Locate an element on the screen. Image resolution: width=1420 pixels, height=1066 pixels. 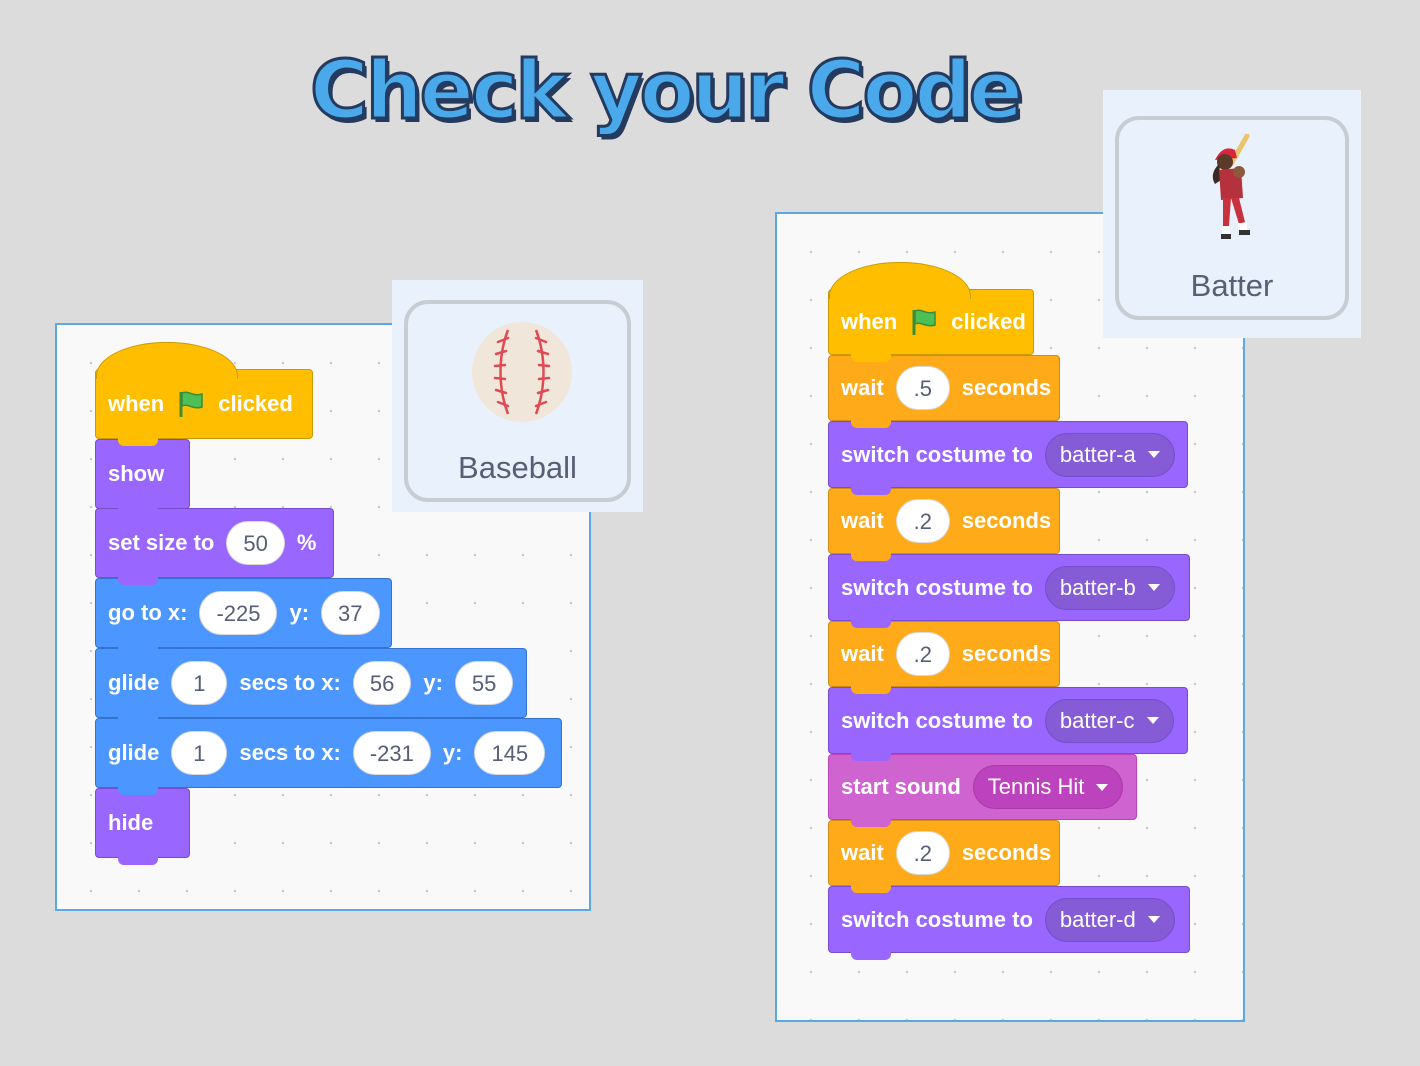
sprite-name-baseball: Baseball is located at coordinates (517, 467).